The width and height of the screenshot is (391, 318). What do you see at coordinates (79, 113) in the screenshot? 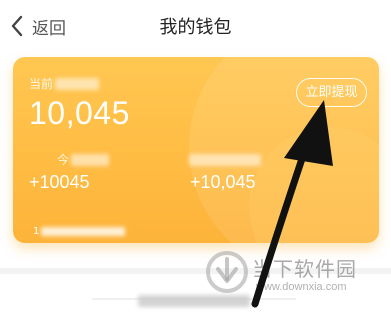
I see `balance-amount: 10,045` at bounding box center [79, 113].